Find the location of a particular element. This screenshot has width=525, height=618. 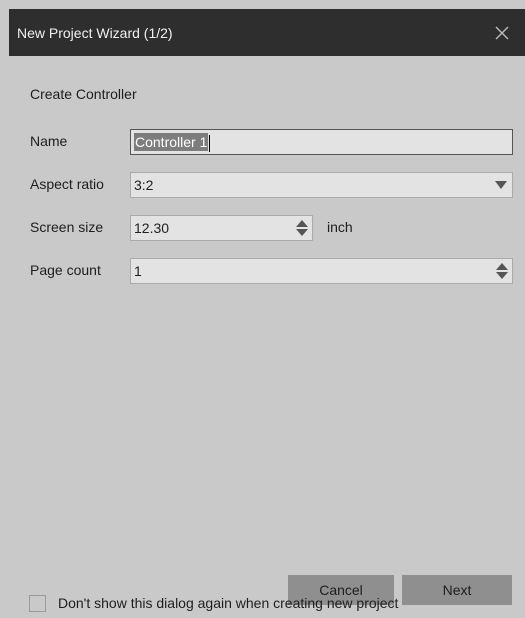

text-caret is located at coordinates (210, 143).